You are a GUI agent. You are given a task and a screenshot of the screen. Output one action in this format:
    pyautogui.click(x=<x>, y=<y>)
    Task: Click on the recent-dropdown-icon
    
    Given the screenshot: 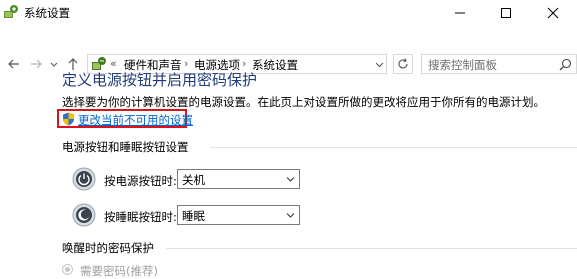 What is the action you would take?
    pyautogui.click(x=54, y=64)
    